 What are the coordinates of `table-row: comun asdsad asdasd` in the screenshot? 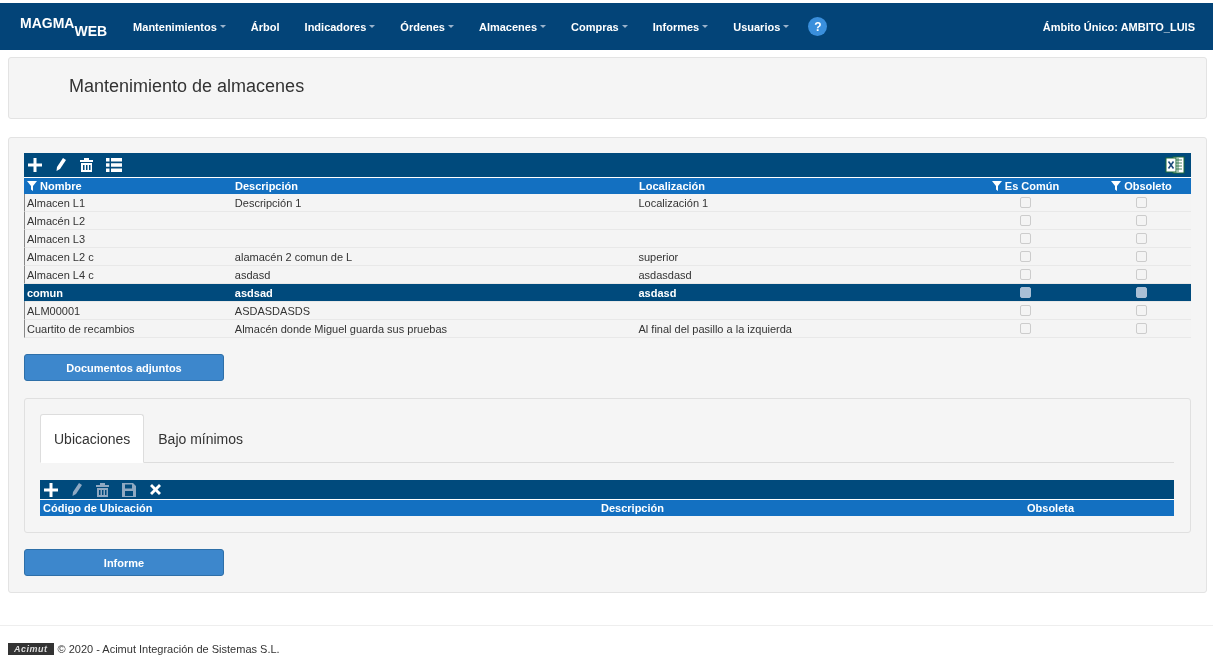 It's located at (607, 293).